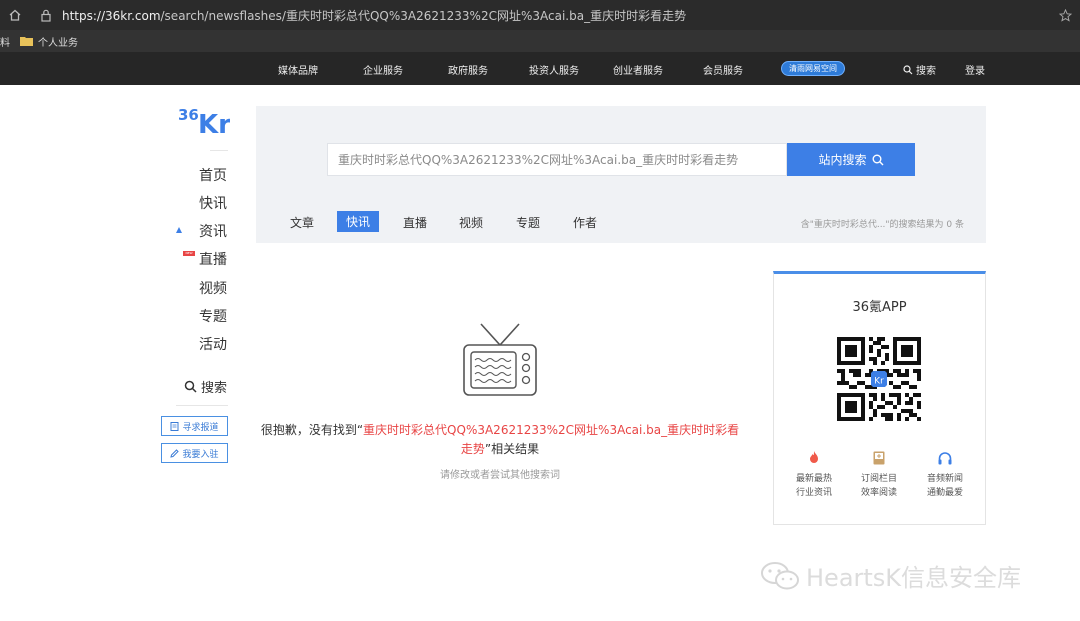 This screenshot has width=1080, height=621. Describe the element at coordinates (638, 69) in the screenshot. I see `nav-item-founder: 创业者服务` at that location.